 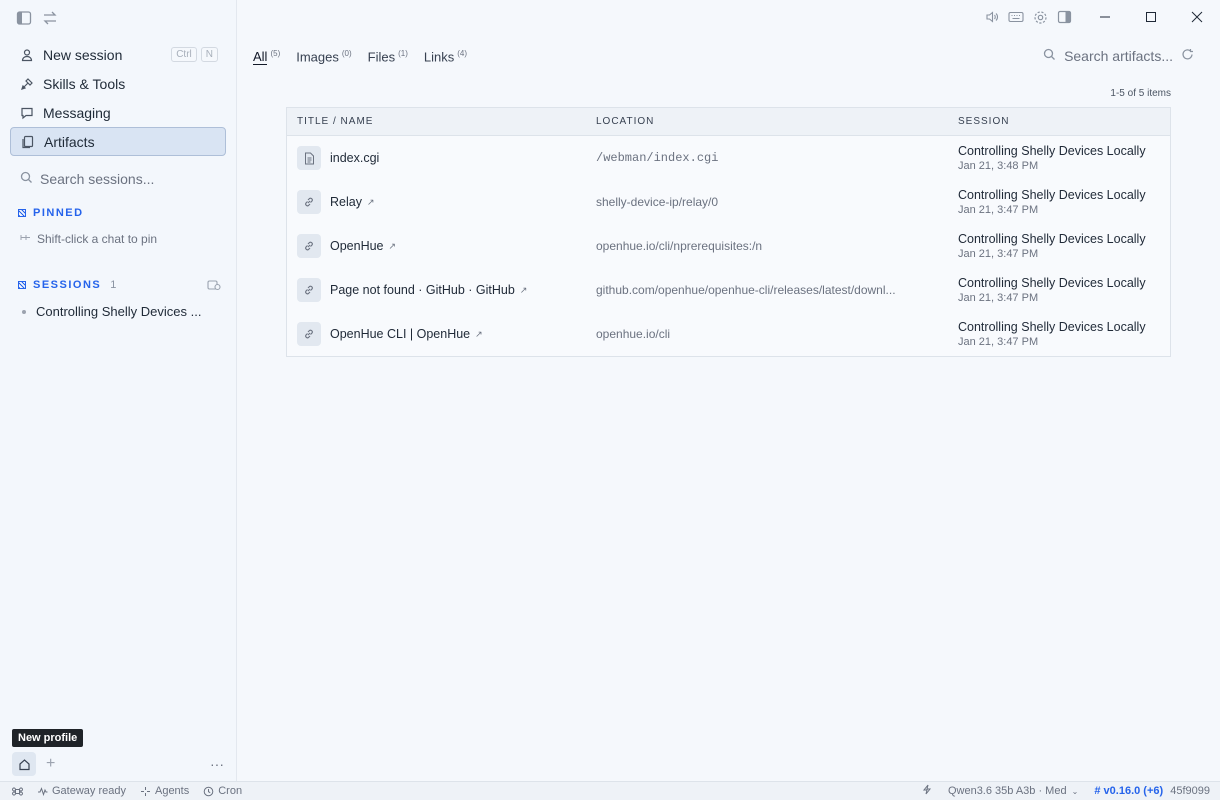 What do you see at coordinates (214, 285) in the screenshot?
I see `new-folder-icon` at bounding box center [214, 285].